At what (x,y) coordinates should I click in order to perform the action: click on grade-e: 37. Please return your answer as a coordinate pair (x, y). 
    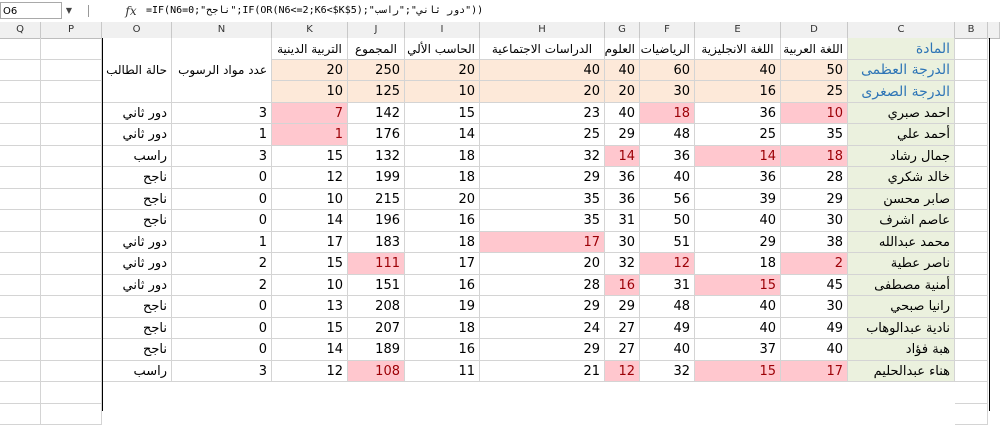
    Looking at the image, I should click on (738, 350).